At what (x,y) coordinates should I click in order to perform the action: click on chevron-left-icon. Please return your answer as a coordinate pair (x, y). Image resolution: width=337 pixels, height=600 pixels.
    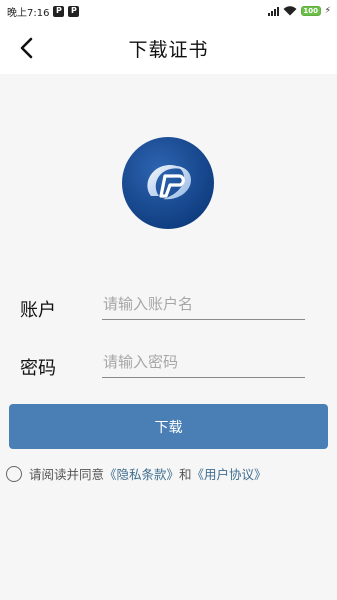
    Looking at the image, I should click on (26, 48).